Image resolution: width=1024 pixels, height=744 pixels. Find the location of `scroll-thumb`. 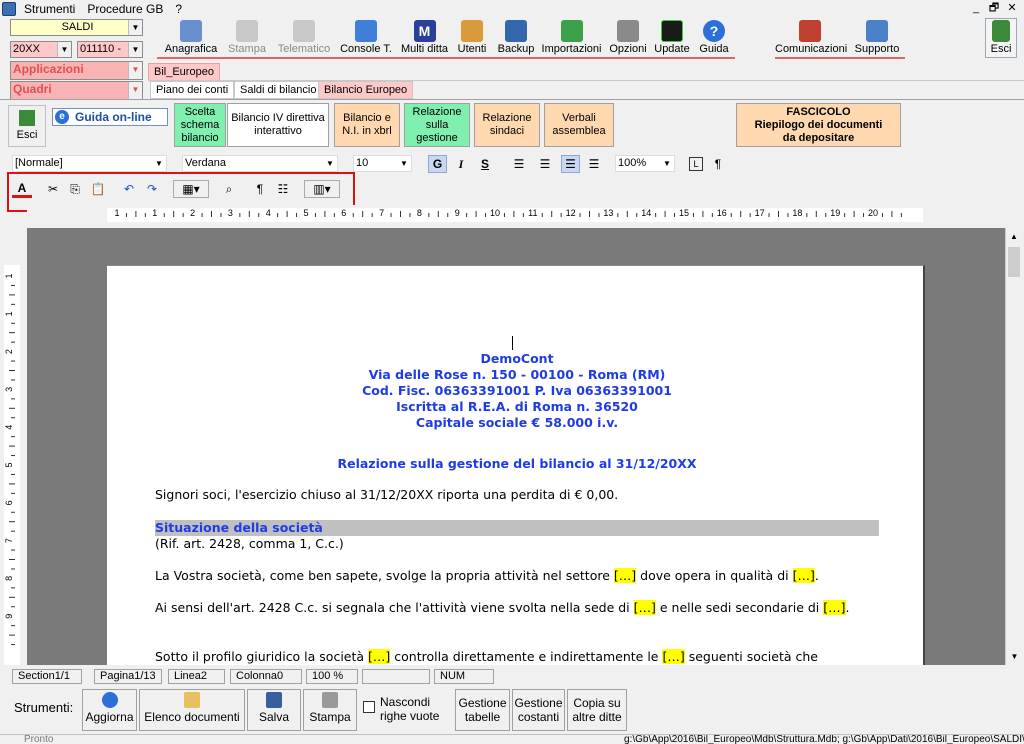

scroll-thumb is located at coordinates (1014, 262).